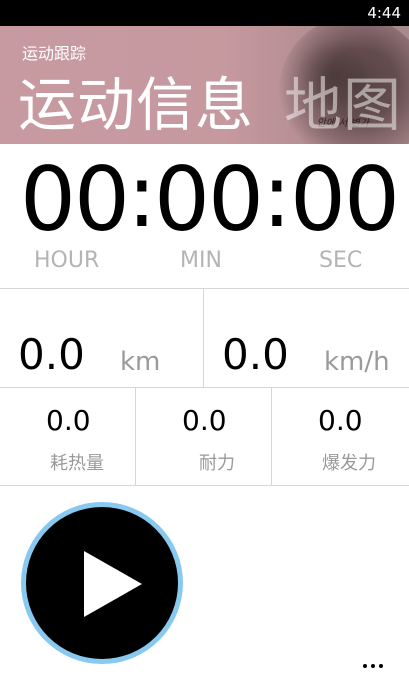 The image size is (409, 679). What do you see at coordinates (68, 420) in the screenshot?
I see `calories-value: 0.0` at bounding box center [68, 420].